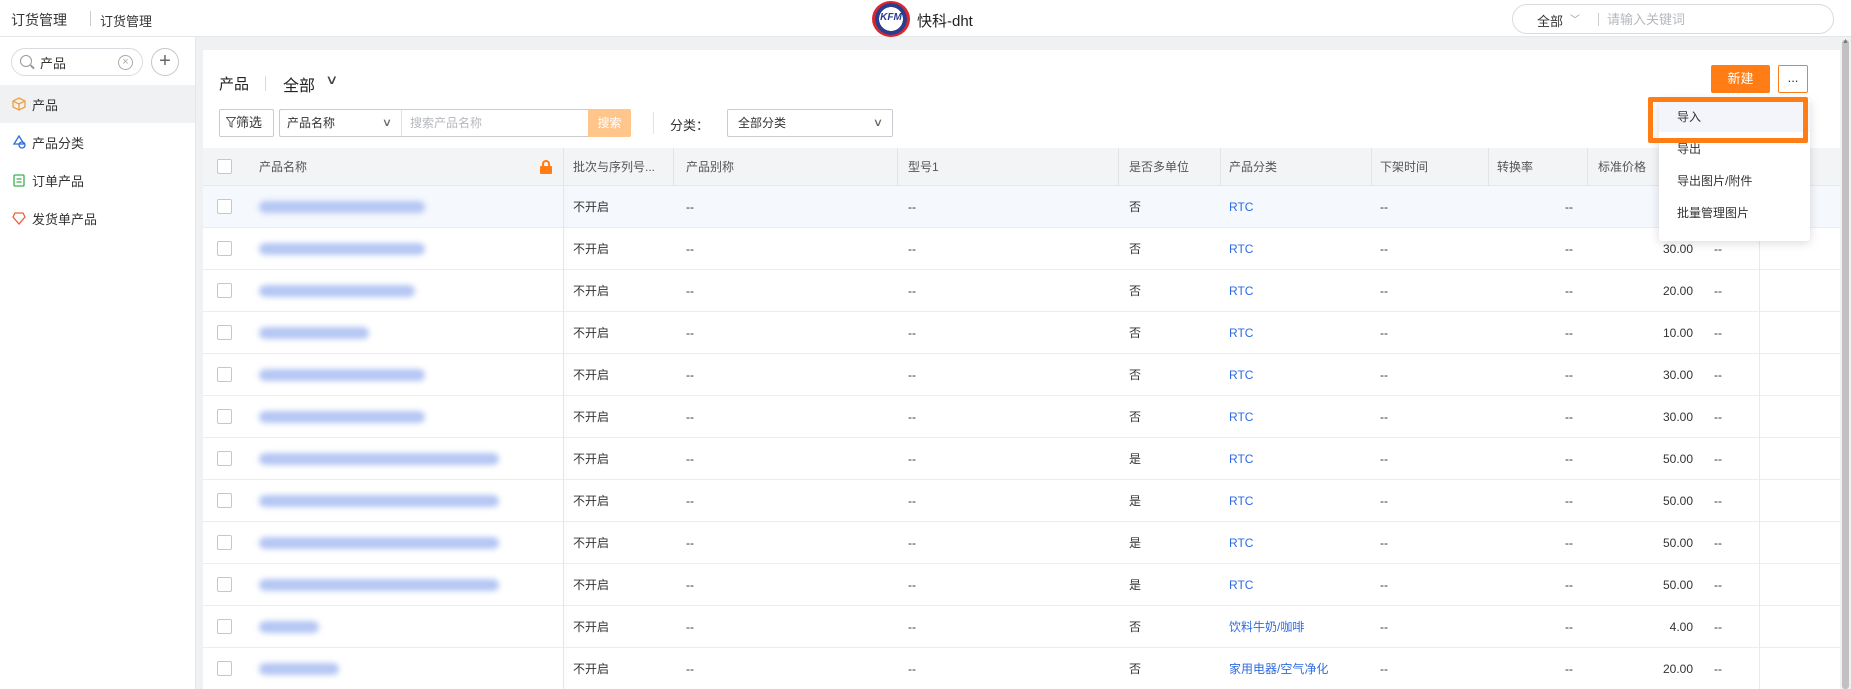 The height and width of the screenshot is (689, 1851). What do you see at coordinates (810, 123) in the screenshot?
I see `category-select: 全部分类 ∨` at bounding box center [810, 123].